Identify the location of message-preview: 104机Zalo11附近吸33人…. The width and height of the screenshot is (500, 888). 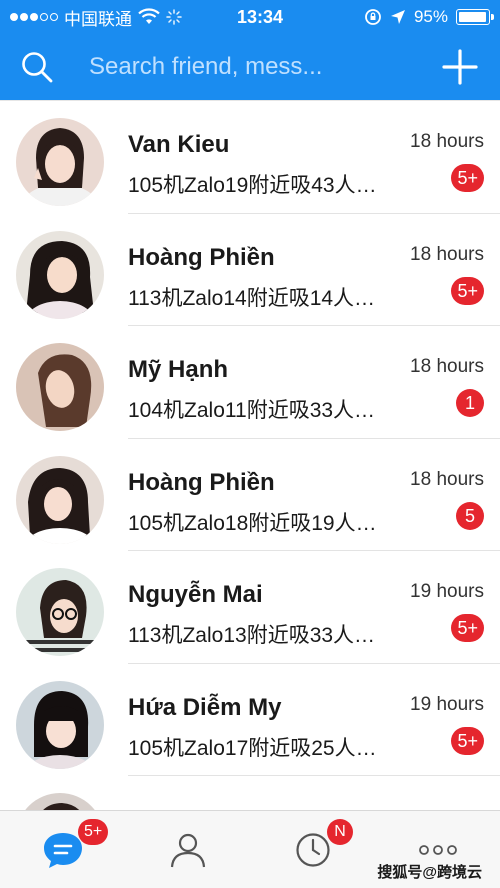
(252, 410).